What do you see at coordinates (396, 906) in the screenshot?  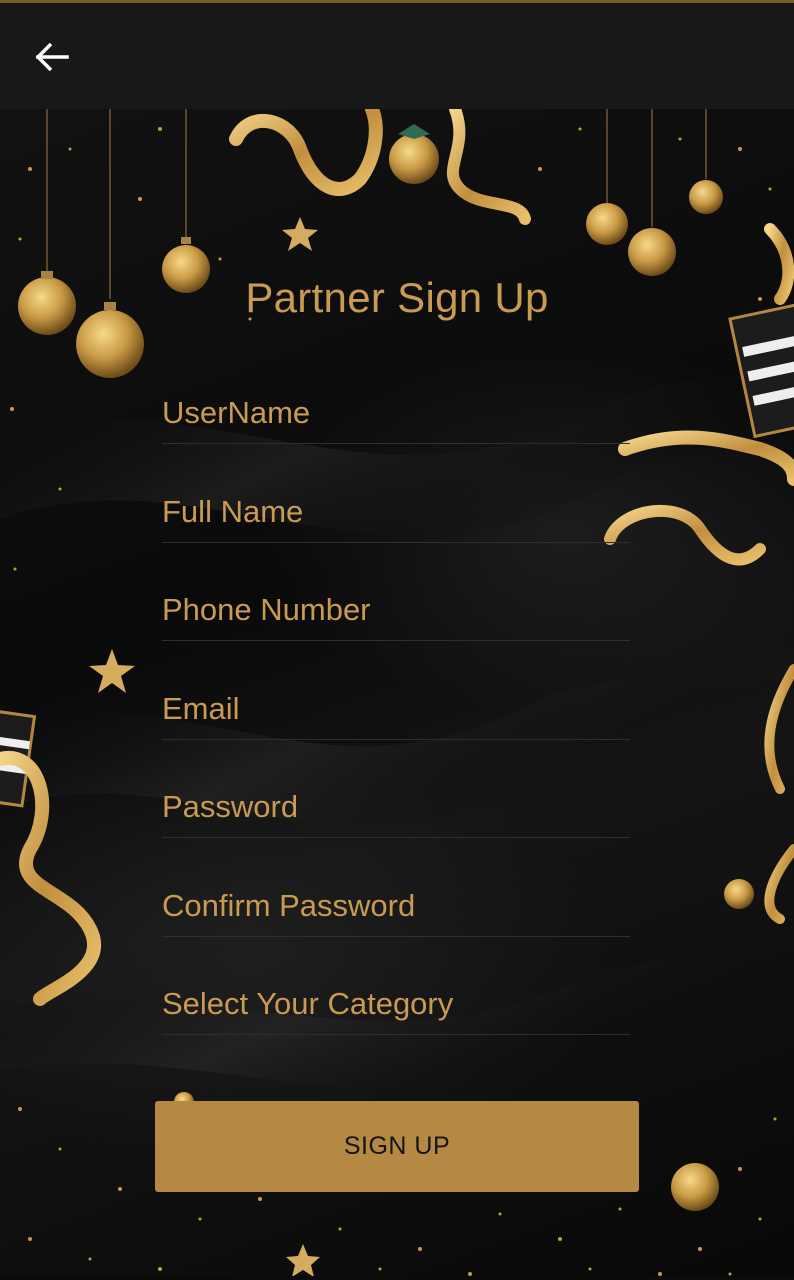 I see `confirm-password-input` at bounding box center [396, 906].